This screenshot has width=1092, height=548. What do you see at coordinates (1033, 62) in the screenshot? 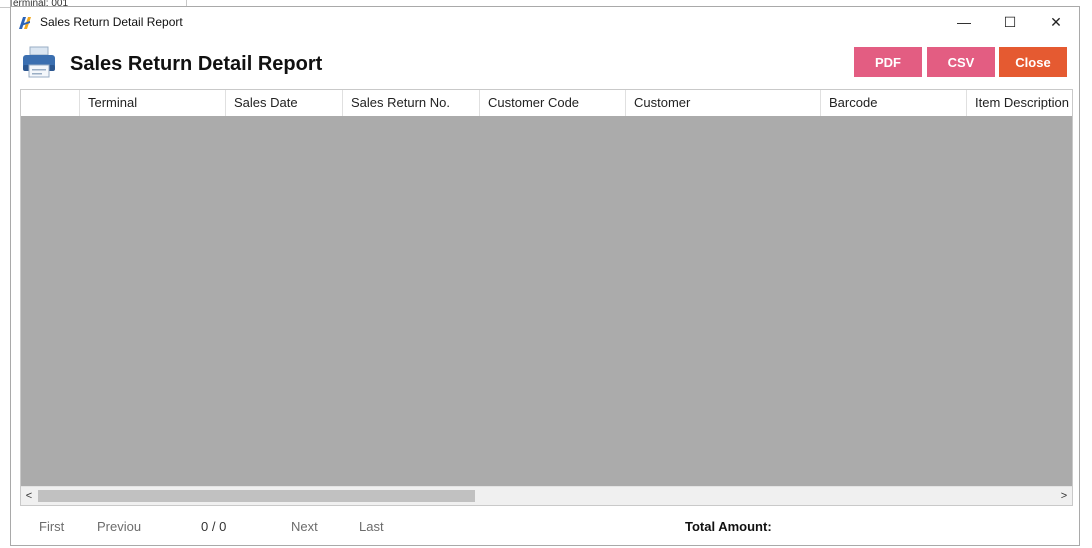
I see `close-button: Close` at bounding box center [1033, 62].